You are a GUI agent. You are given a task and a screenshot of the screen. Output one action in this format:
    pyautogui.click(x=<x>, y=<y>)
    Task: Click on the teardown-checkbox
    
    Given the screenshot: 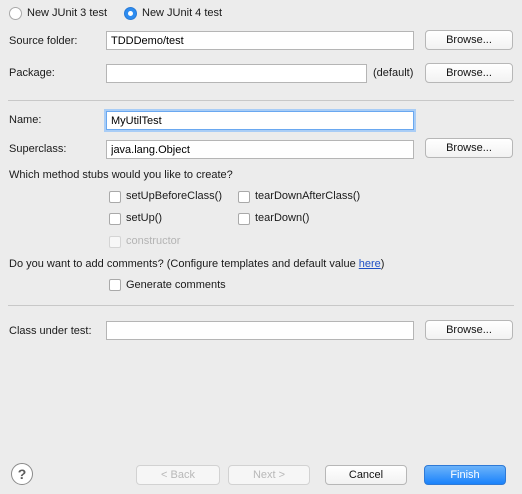 What is the action you would take?
    pyautogui.click(x=244, y=219)
    